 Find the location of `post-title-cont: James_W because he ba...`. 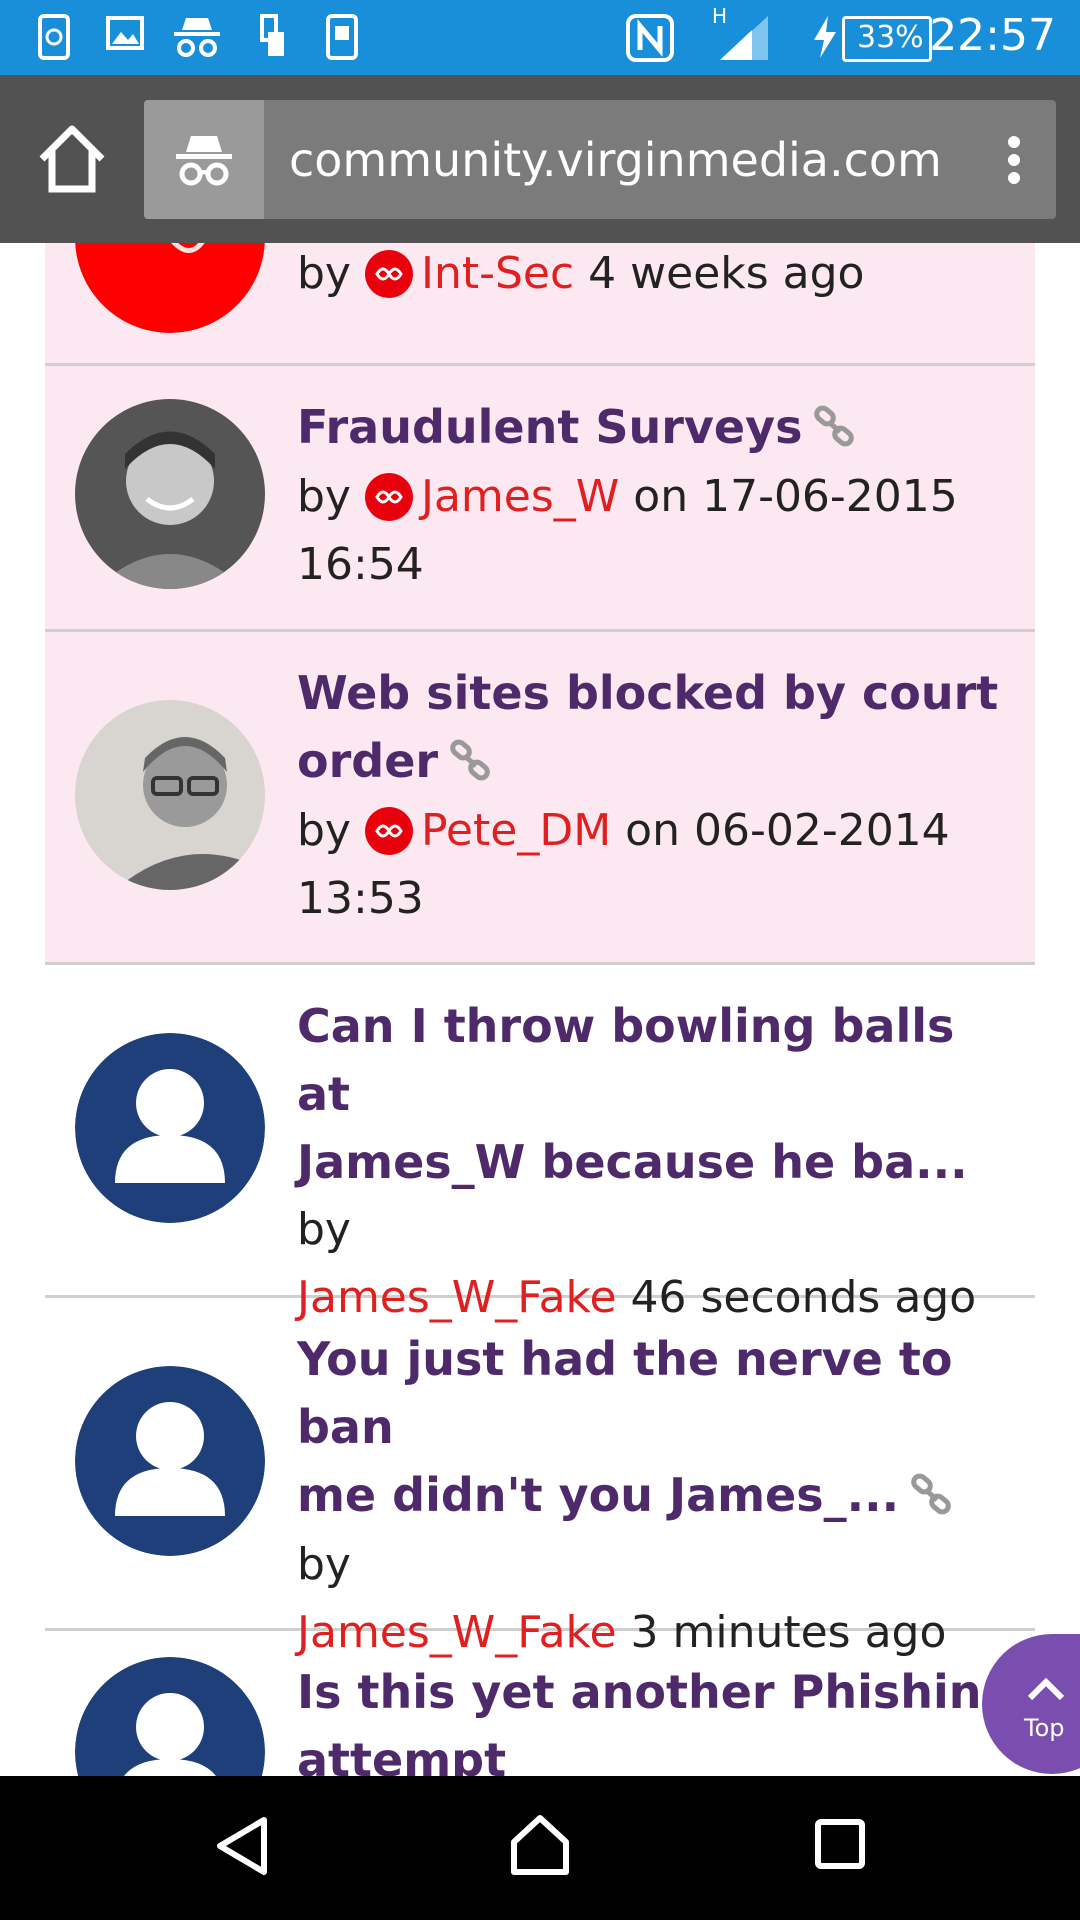

post-title-cont: James_W because he ba... is located at coordinates (657, 1162).